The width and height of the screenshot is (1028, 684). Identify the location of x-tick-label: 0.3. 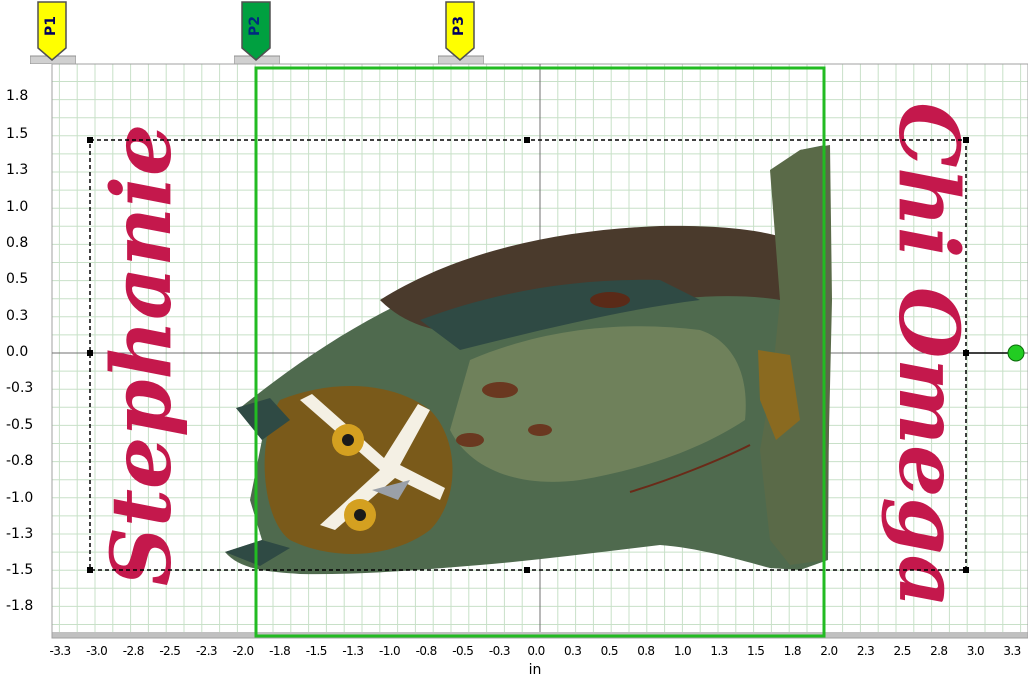
(572, 651).